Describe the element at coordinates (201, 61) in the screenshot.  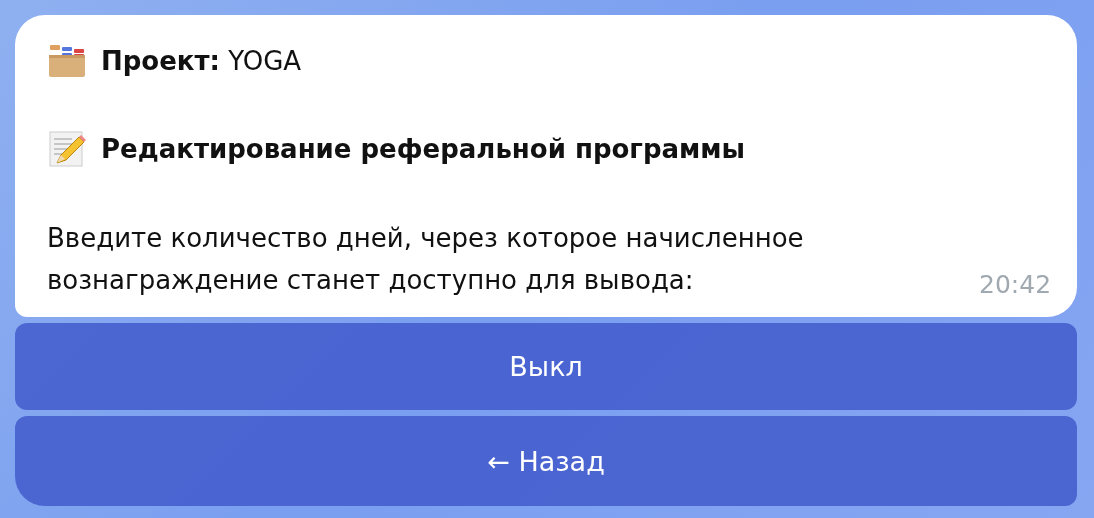
I see `project-title: Проект: YOGA` at that location.